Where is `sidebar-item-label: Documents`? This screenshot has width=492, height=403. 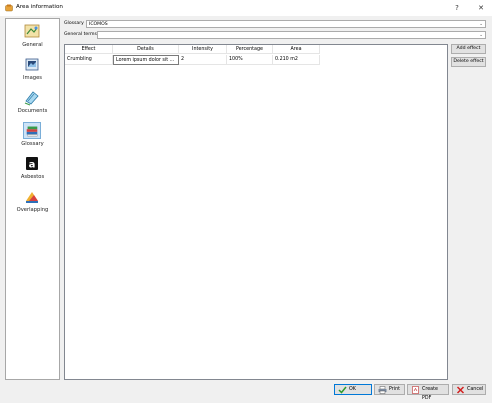 sidebar-item-label: Documents is located at coordinates (32, 111).